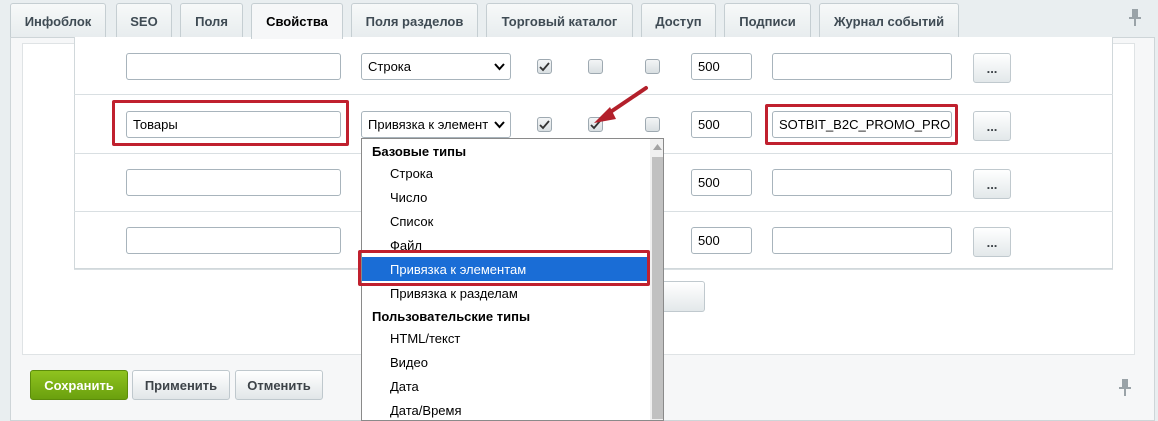 This screenshot has height=421, width=1158. What do you see at coordinates (58, 20) in the screenshot?
I see `tab-infoblock: Инфоблок` at bounding box center [58, 20].